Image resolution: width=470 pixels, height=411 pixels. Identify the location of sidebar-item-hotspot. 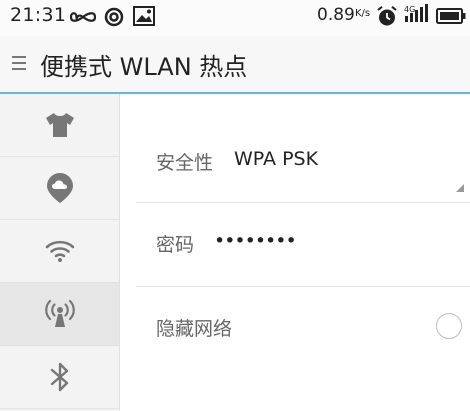
(59, 314).